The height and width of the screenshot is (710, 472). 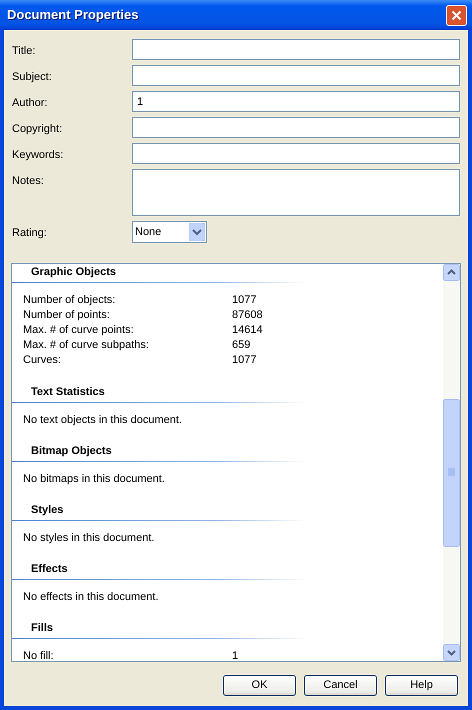 I want to click on property-label: Max. # of curve points:, so click(x=79, y=330).